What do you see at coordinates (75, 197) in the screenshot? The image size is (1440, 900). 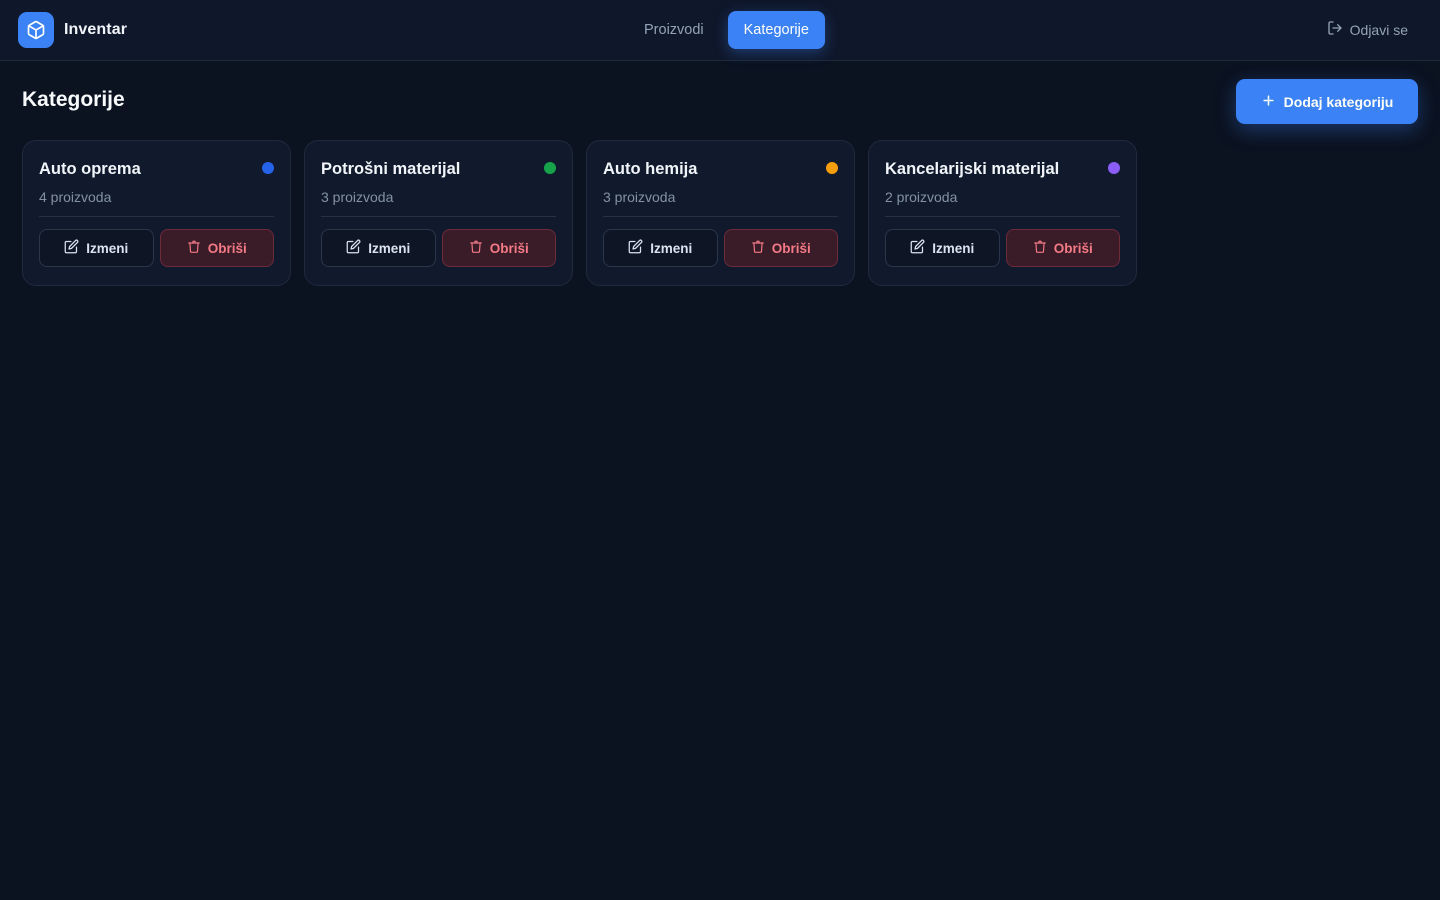 I see `category-product-count: 4 proizvoda` at bounding box center [75, 197].